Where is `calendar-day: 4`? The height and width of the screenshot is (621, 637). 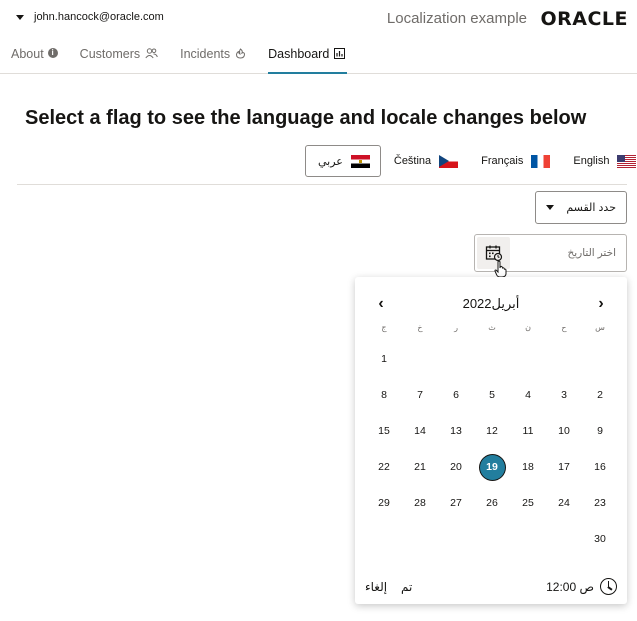
calendar-day: 4 is located at coordinates (528, 395).